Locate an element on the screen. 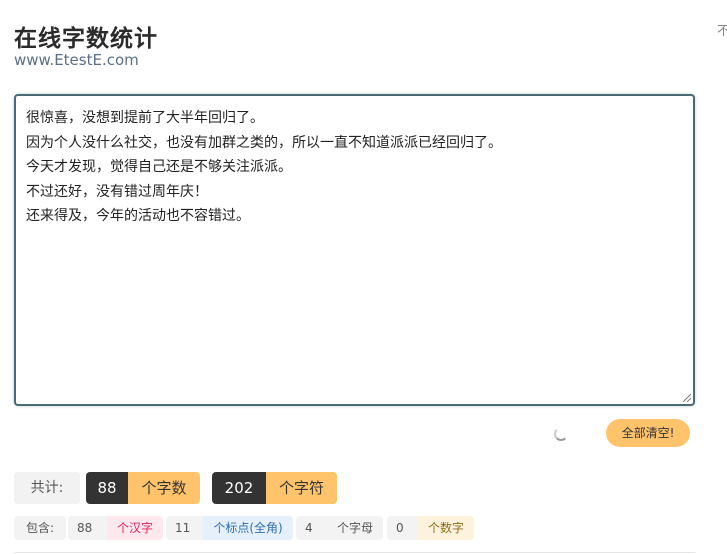  loading-spinner-icon is located at coordinates (561, 434).